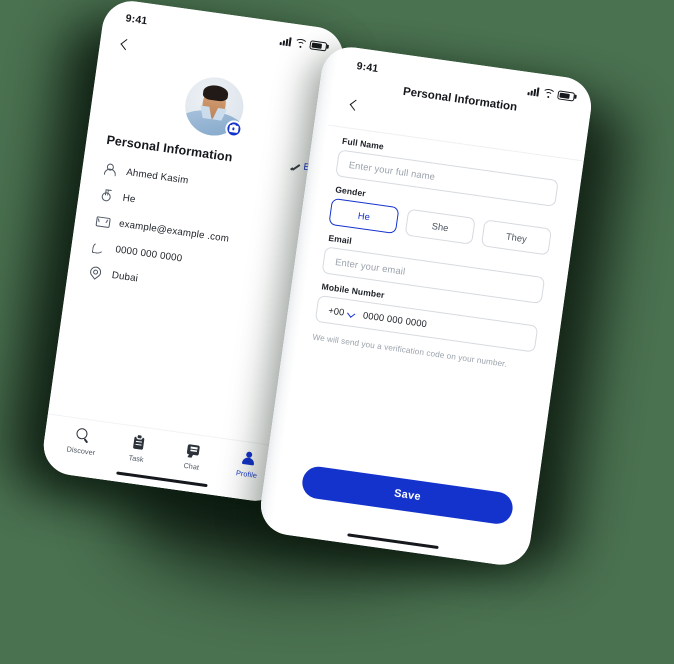  I want to click on tab-label: Chat, so click(191, 466).